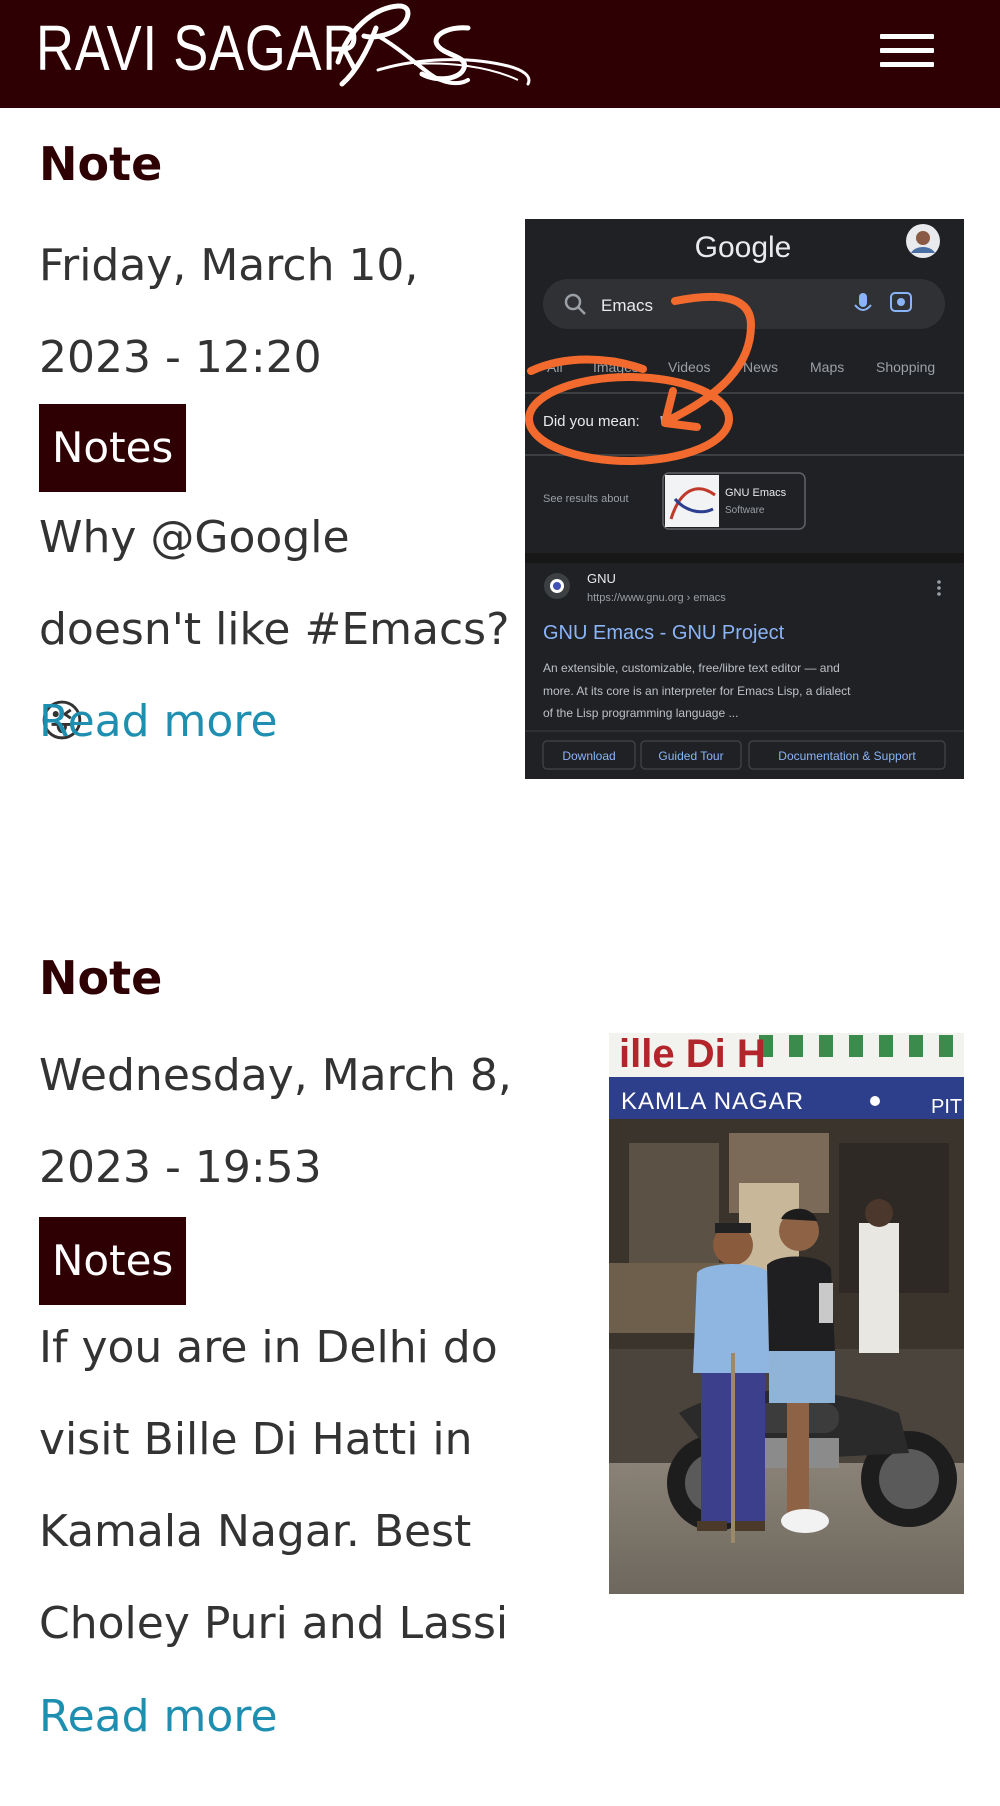  I want to click on search-tab: Shopping, so click(905, 367).